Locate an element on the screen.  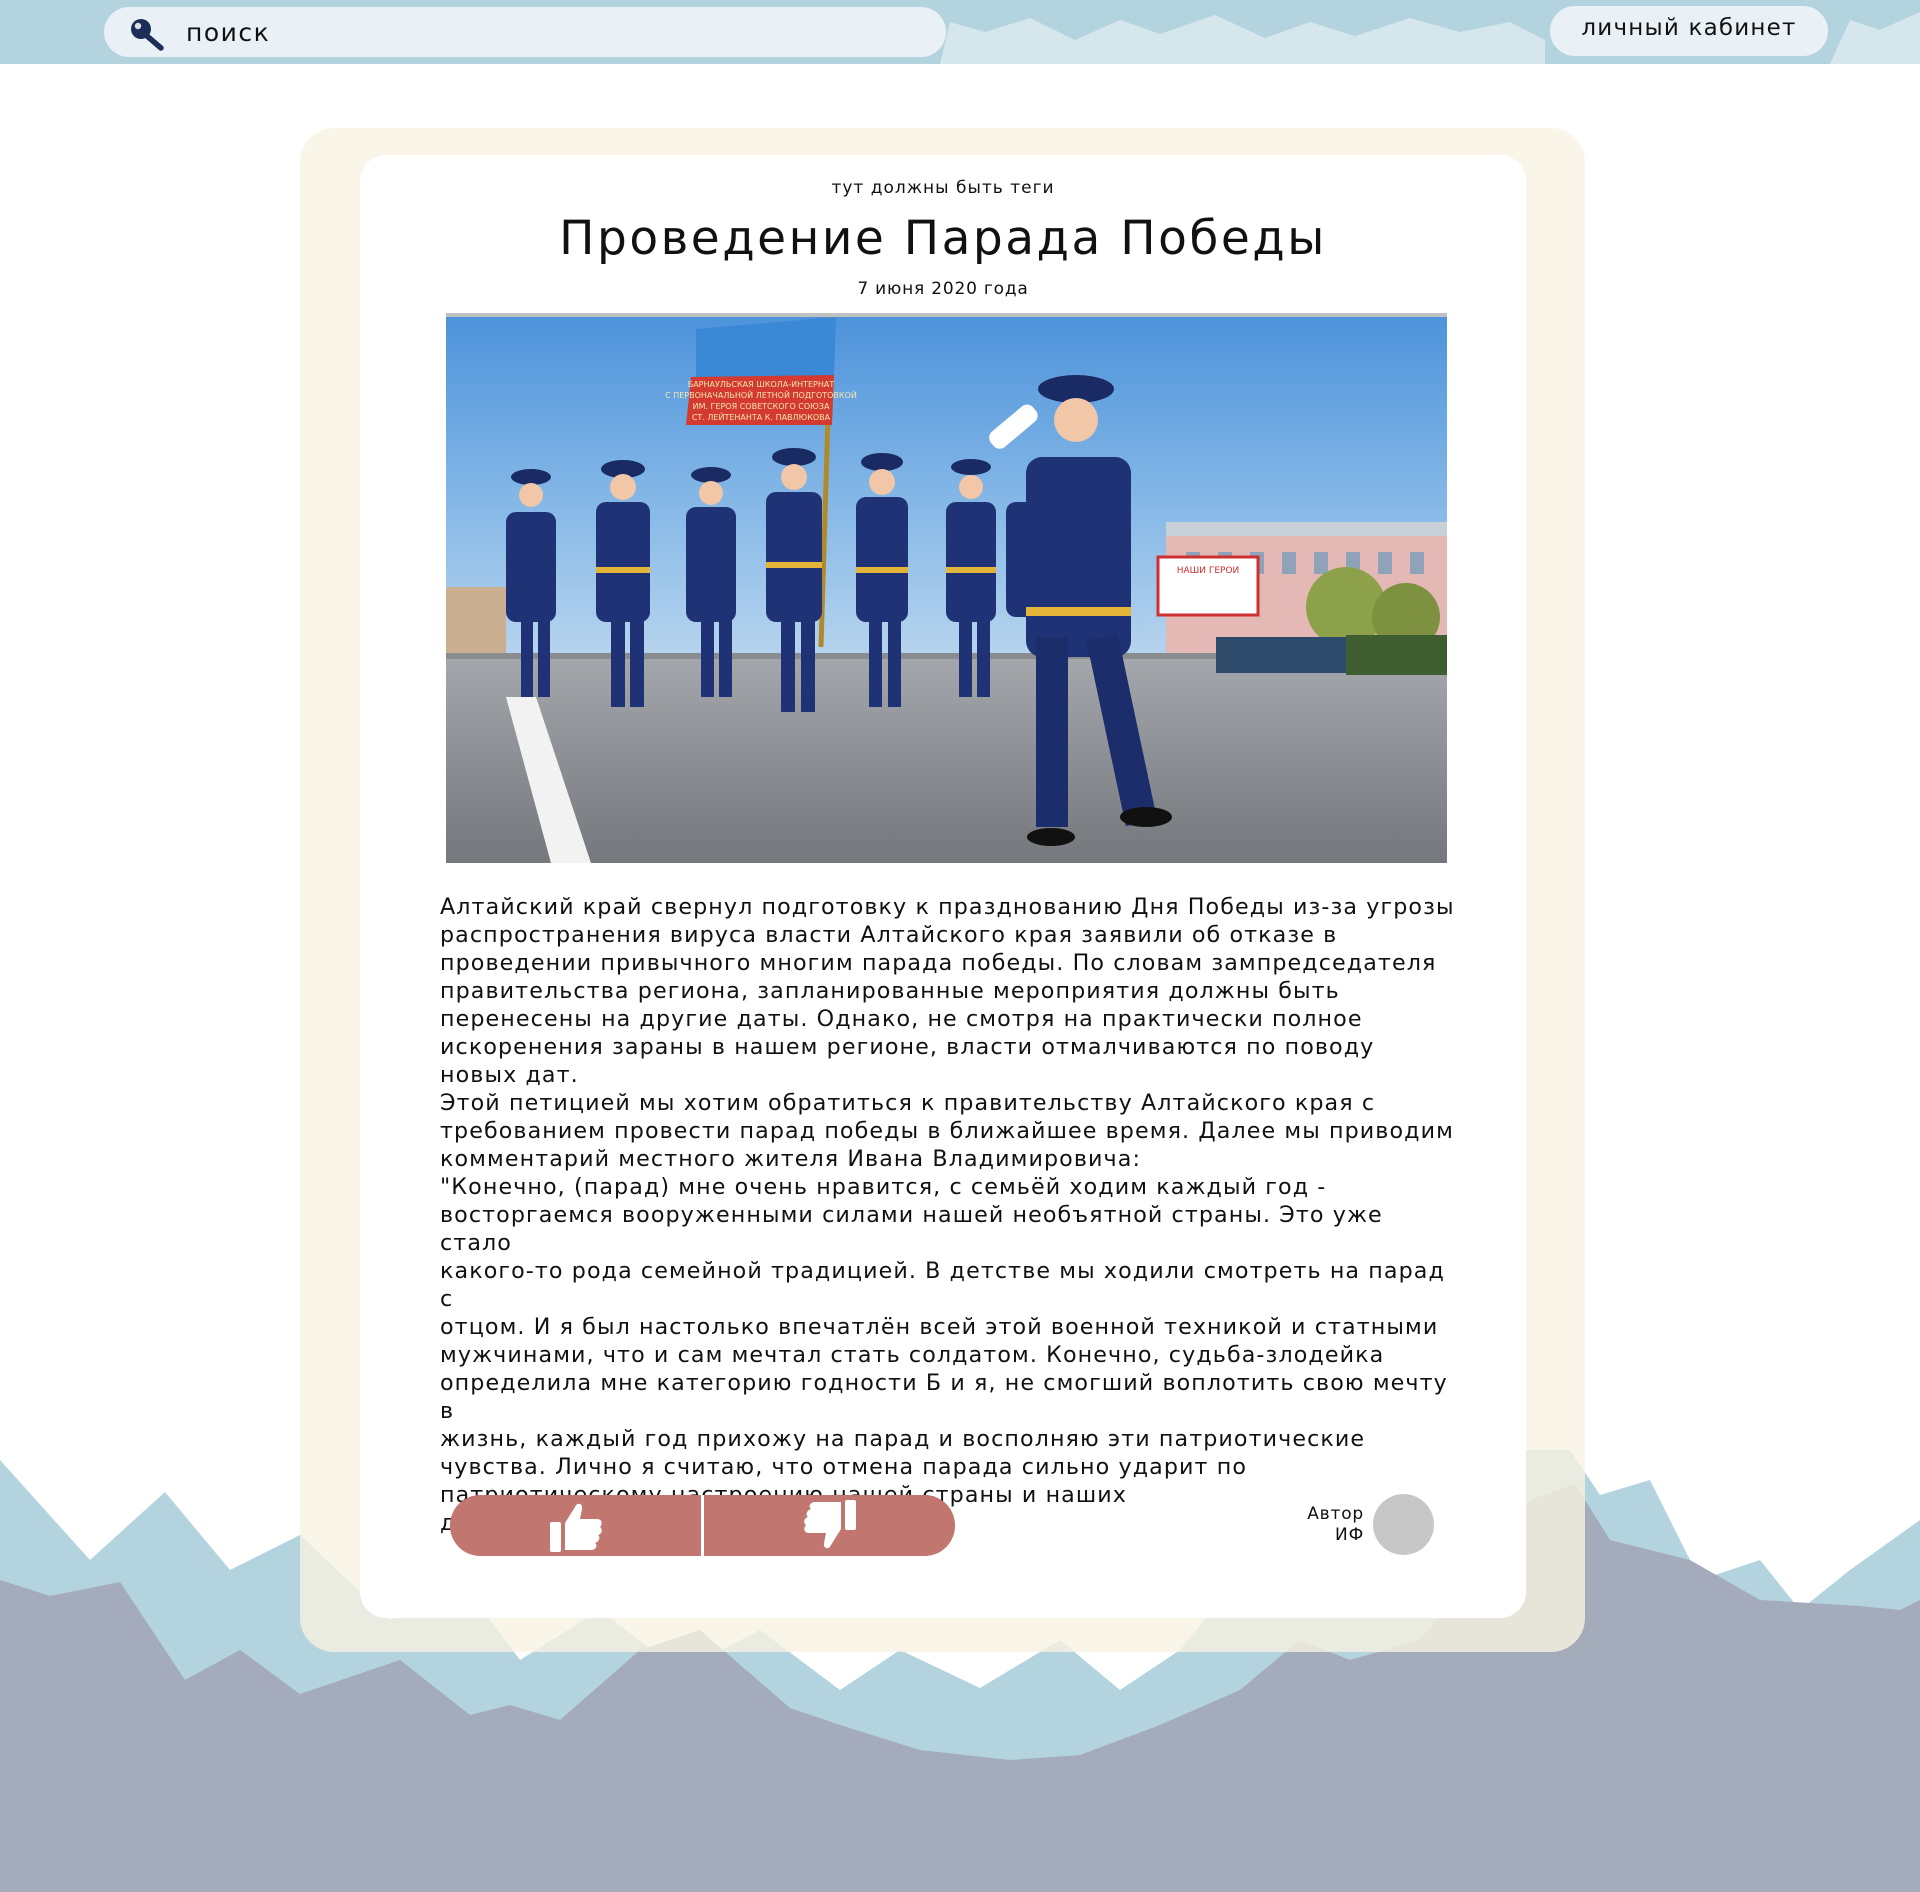
author-initials: ИФ is located at coordinates (1349, 1535).